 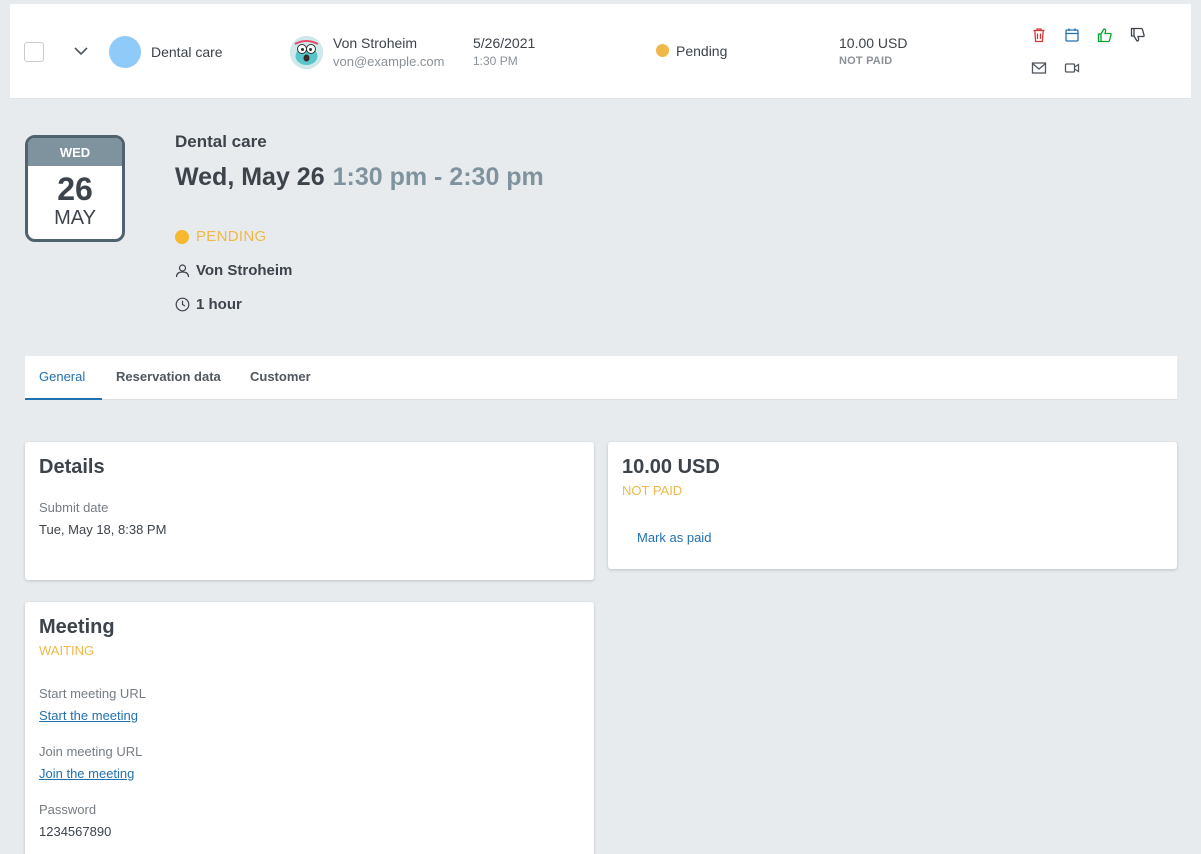 What do you see at coordinates (86, 773) in the screenshot?
I see `join-meeting-link: Join the meeting` at bounding box center [86, 773].